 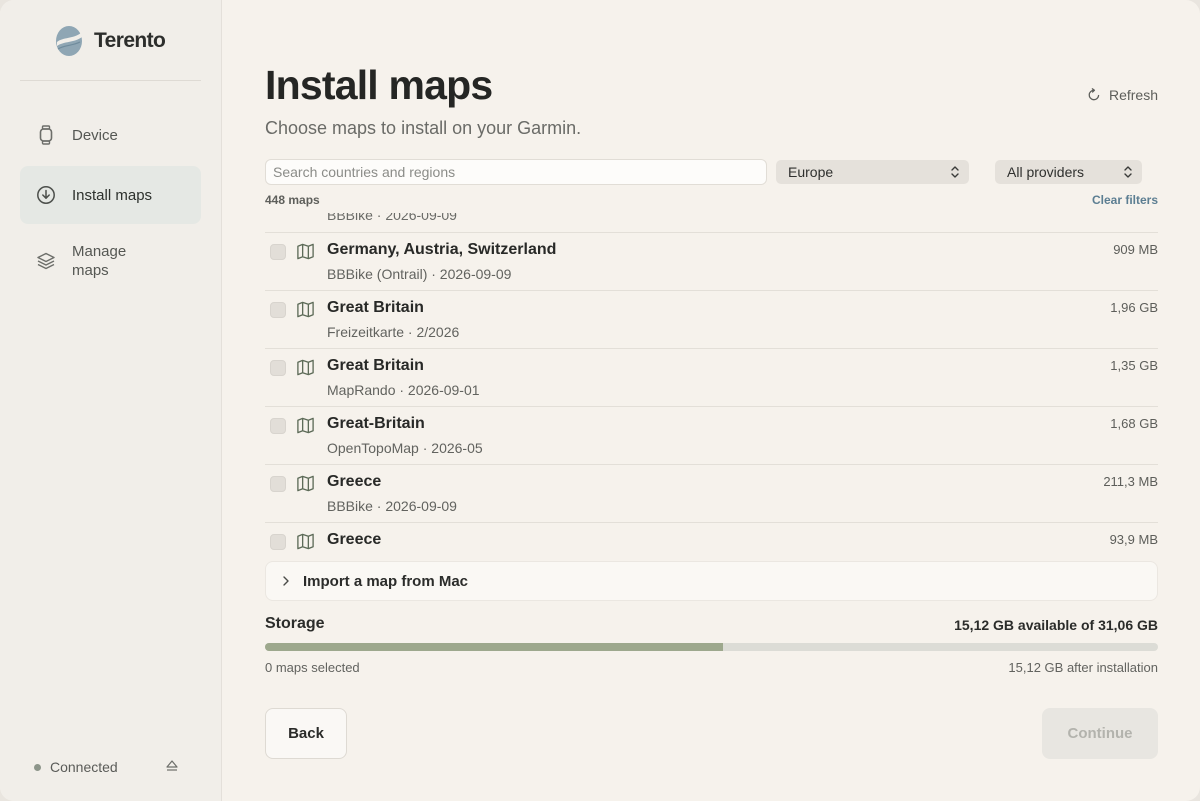 What do you see at coordinates (69, 41) in the screenshot?
I see `terento-logo-icon` at bounding box center [69, 41].